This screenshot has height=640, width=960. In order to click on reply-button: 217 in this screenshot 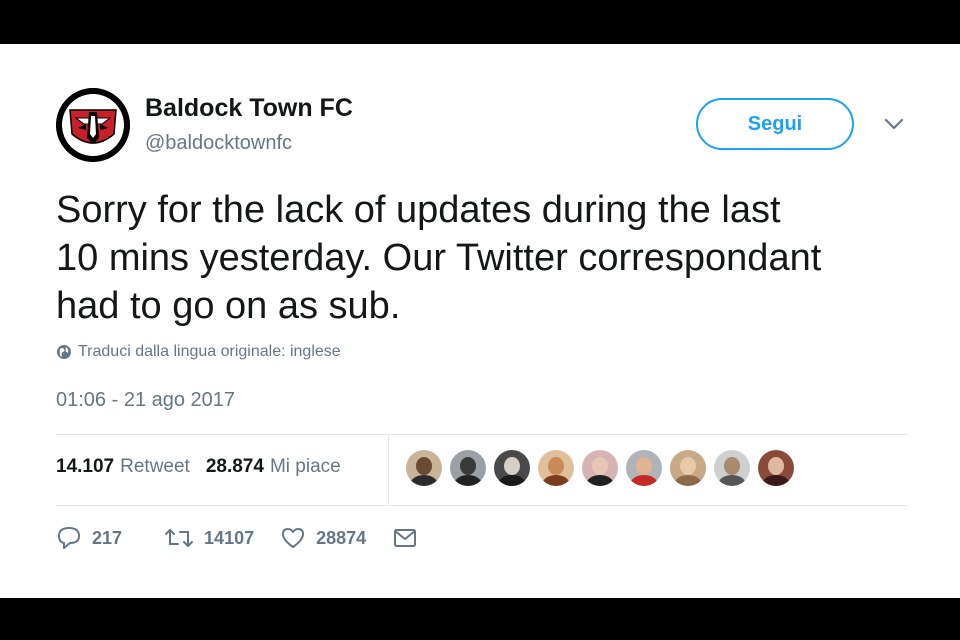, I will do `click(89, 538)`.